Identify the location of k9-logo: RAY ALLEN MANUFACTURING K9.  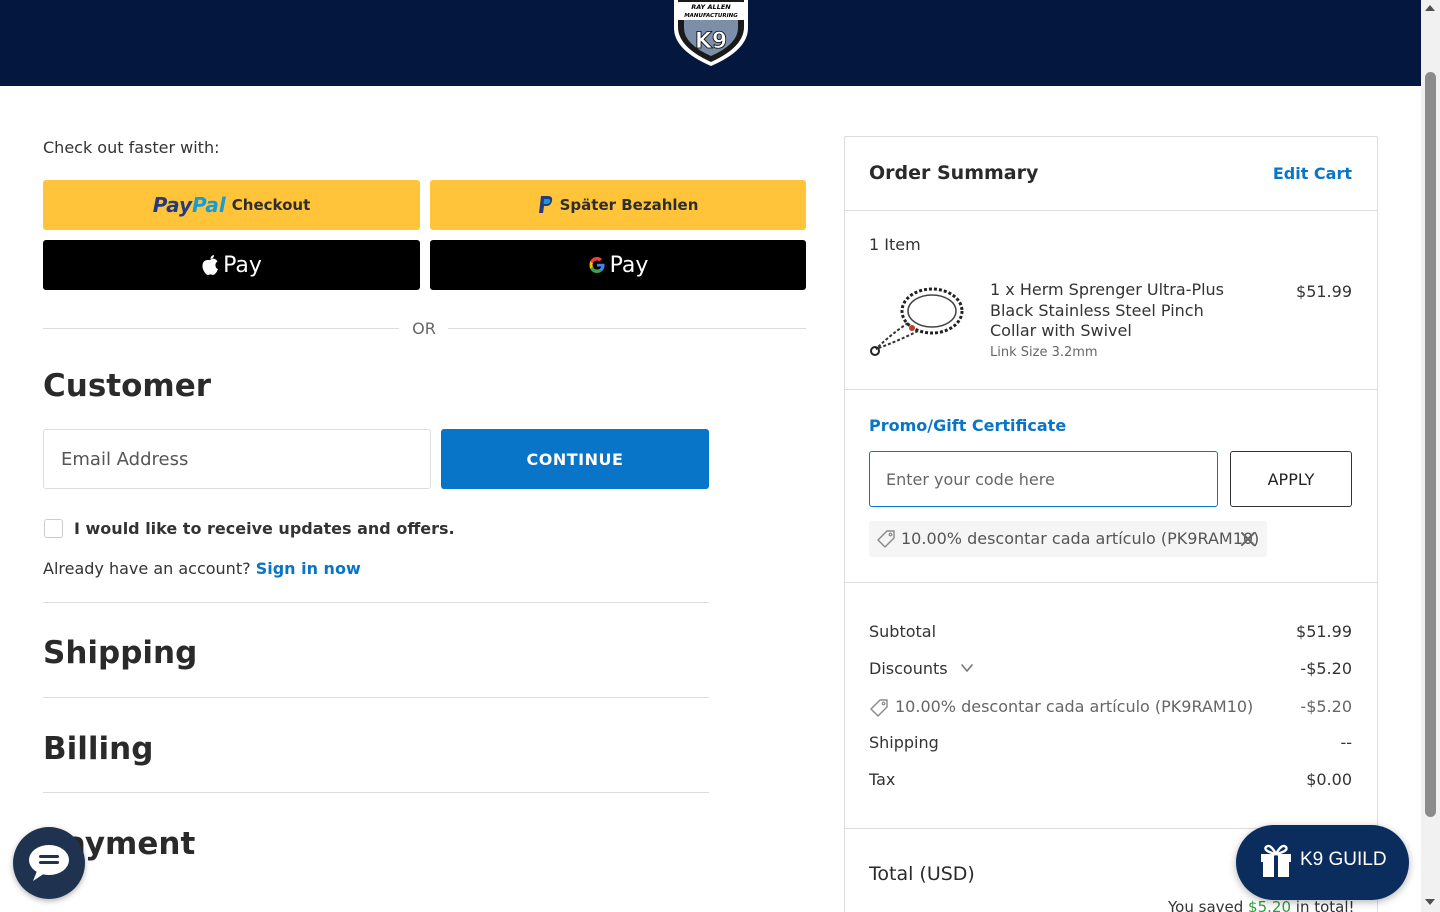
(711, 34).